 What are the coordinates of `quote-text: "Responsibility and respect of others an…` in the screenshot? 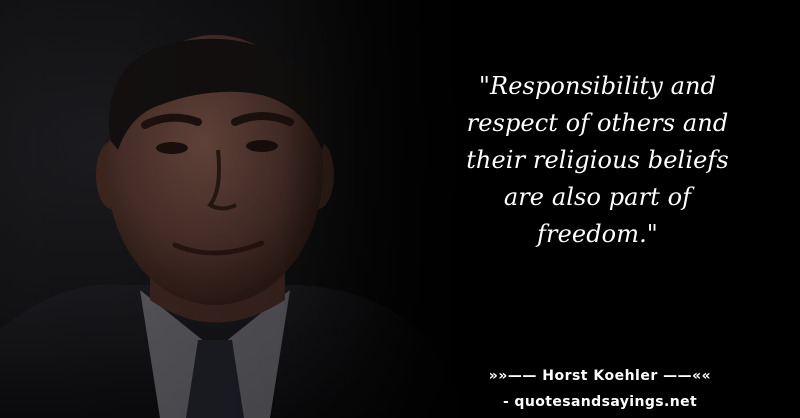 It's located at (597, 160).